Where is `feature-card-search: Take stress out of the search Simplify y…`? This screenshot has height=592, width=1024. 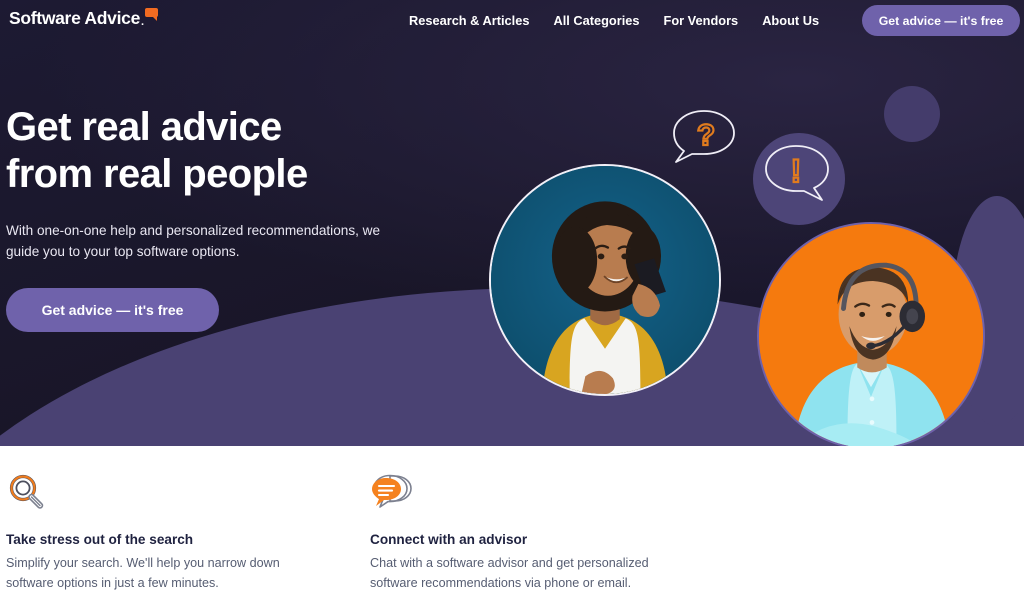
feature-card-search: Take stress out of the search Simplify y… is located at coordinates (140, 519).